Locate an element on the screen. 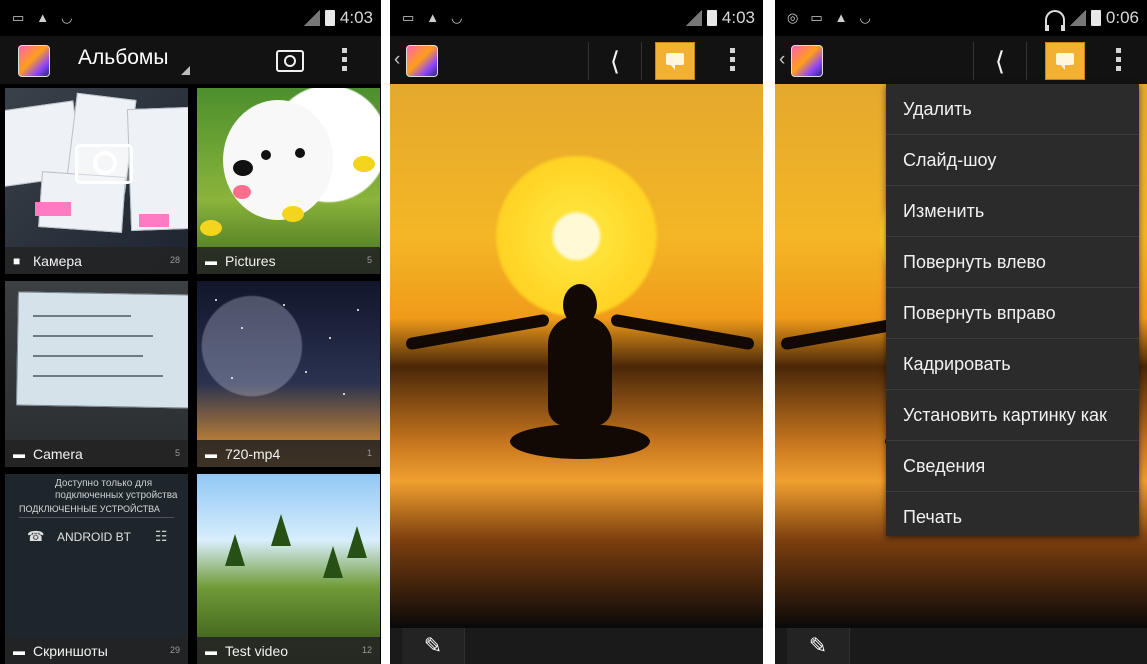  album-tile: ▬ 720-mp4 1 is located at coordinates (288, 374).